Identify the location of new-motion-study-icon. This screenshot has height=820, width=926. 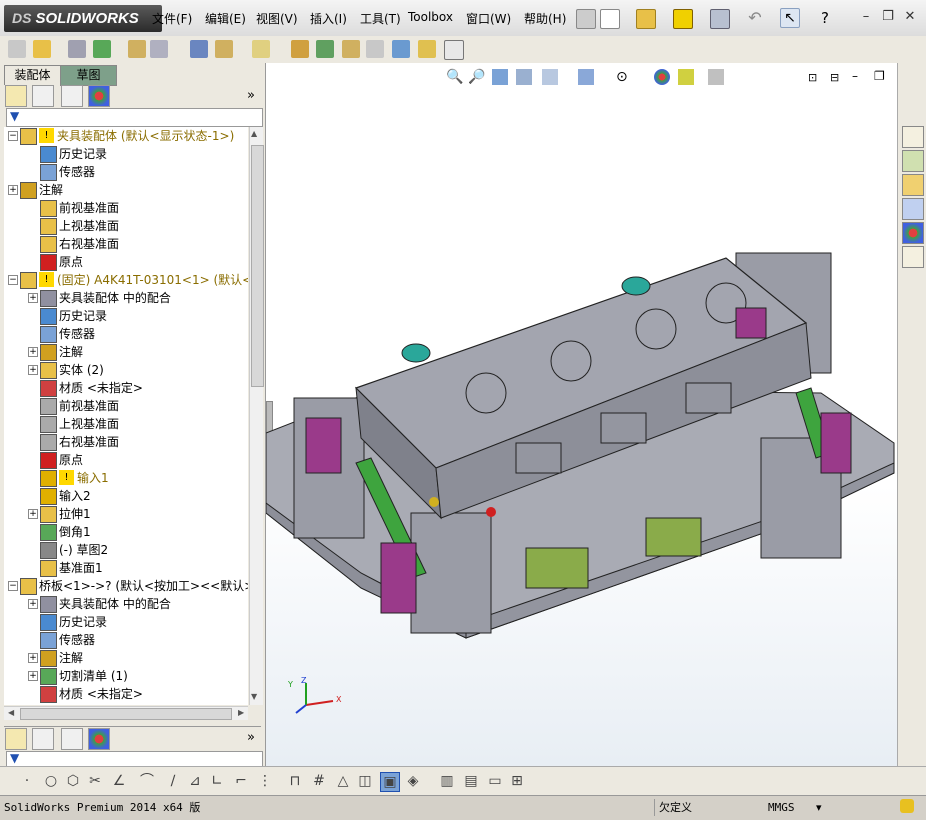
(300, 49).